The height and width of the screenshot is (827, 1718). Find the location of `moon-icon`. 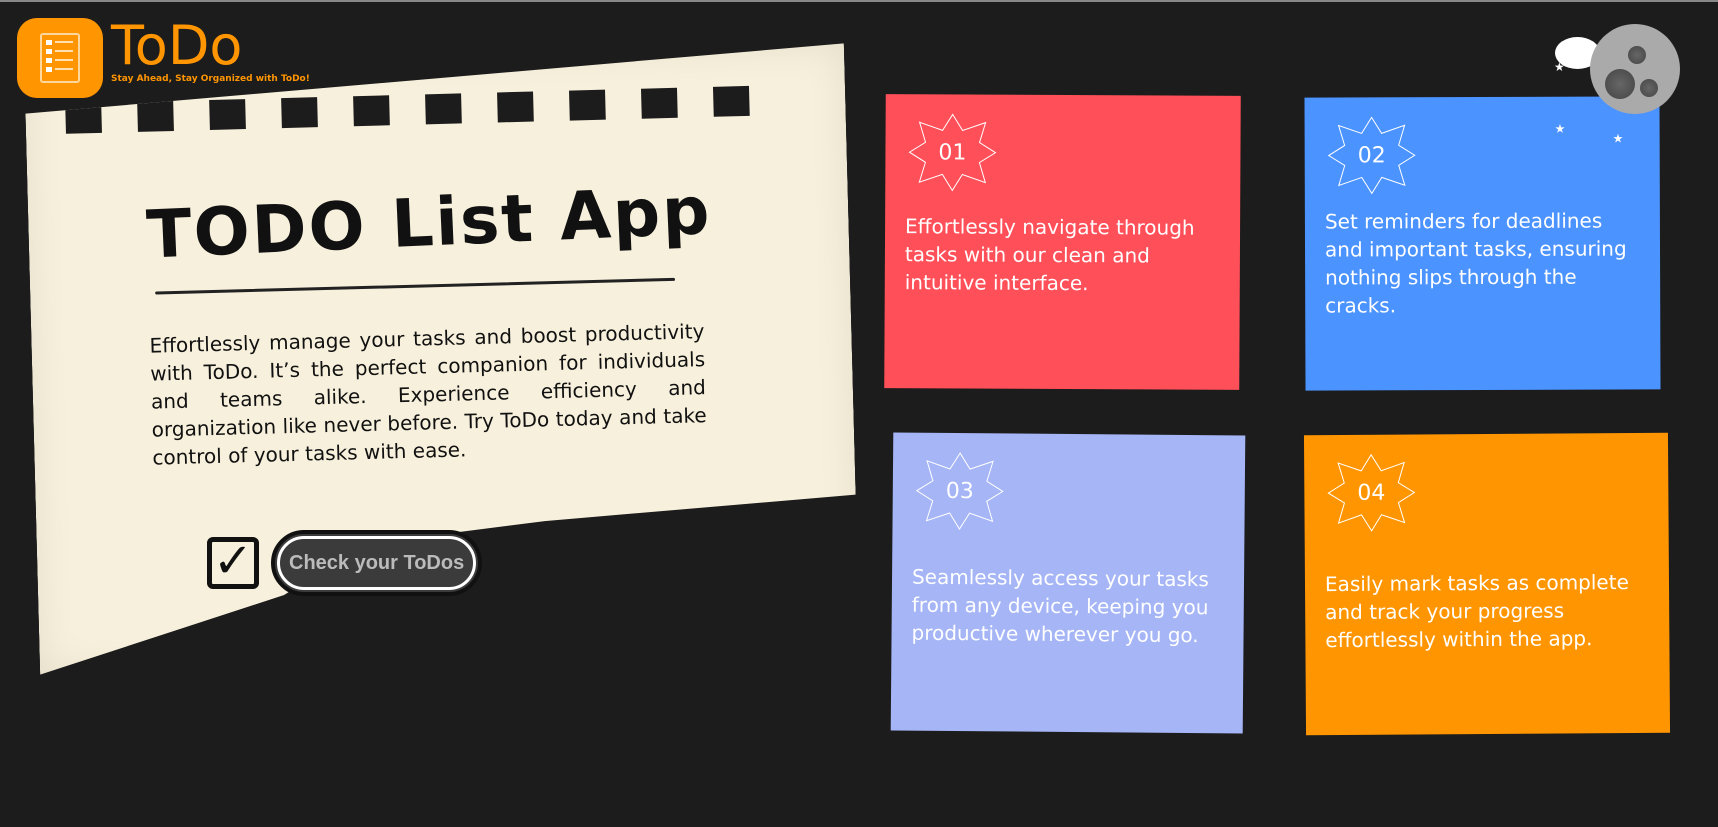

moon-icon is located at coordinates (1635, 69).